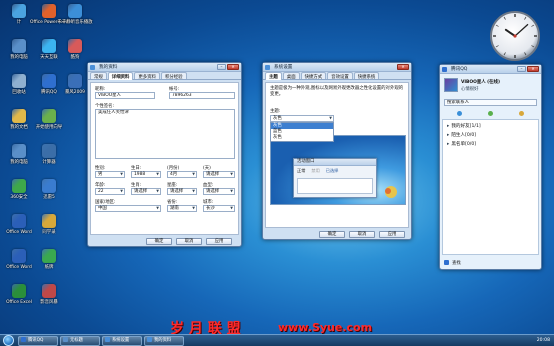 Image resolution: width=554 pixels, height=346 pixels. What do you see at coordinates (335, 186) in the screenshot?
I see `preview-body` at bounding box center [335, 186].